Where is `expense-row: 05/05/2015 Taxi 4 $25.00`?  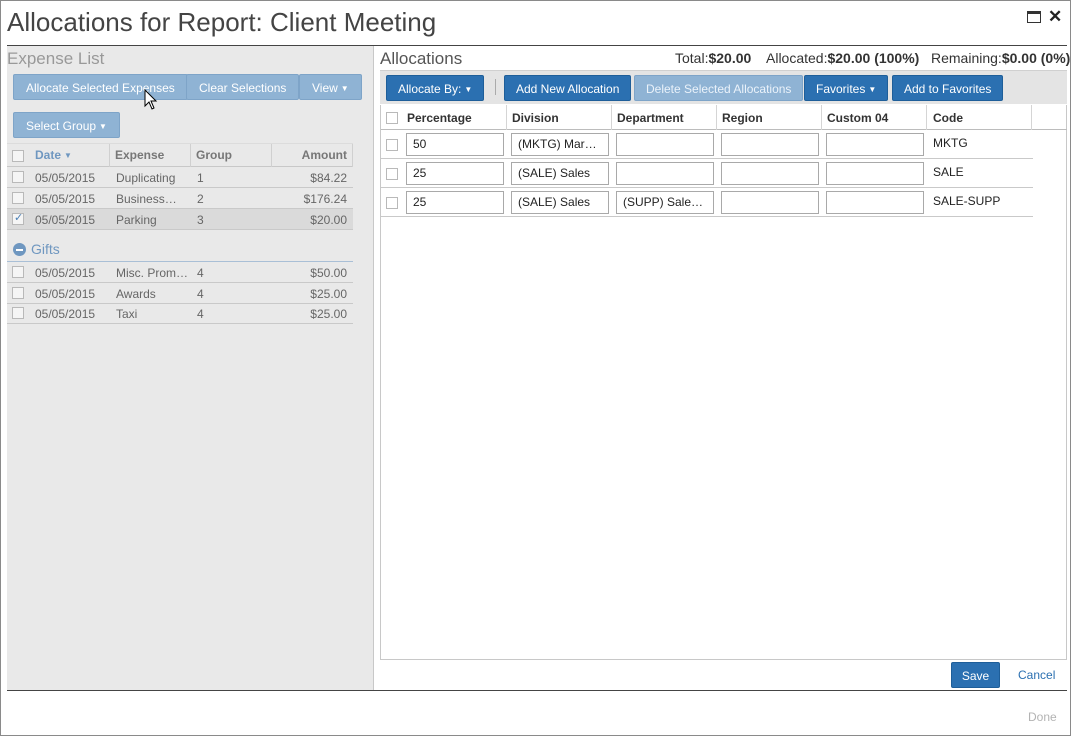 expense-row: 05/05/2015 Taxi 4 $25.00 is located at coordinates (180, 313).